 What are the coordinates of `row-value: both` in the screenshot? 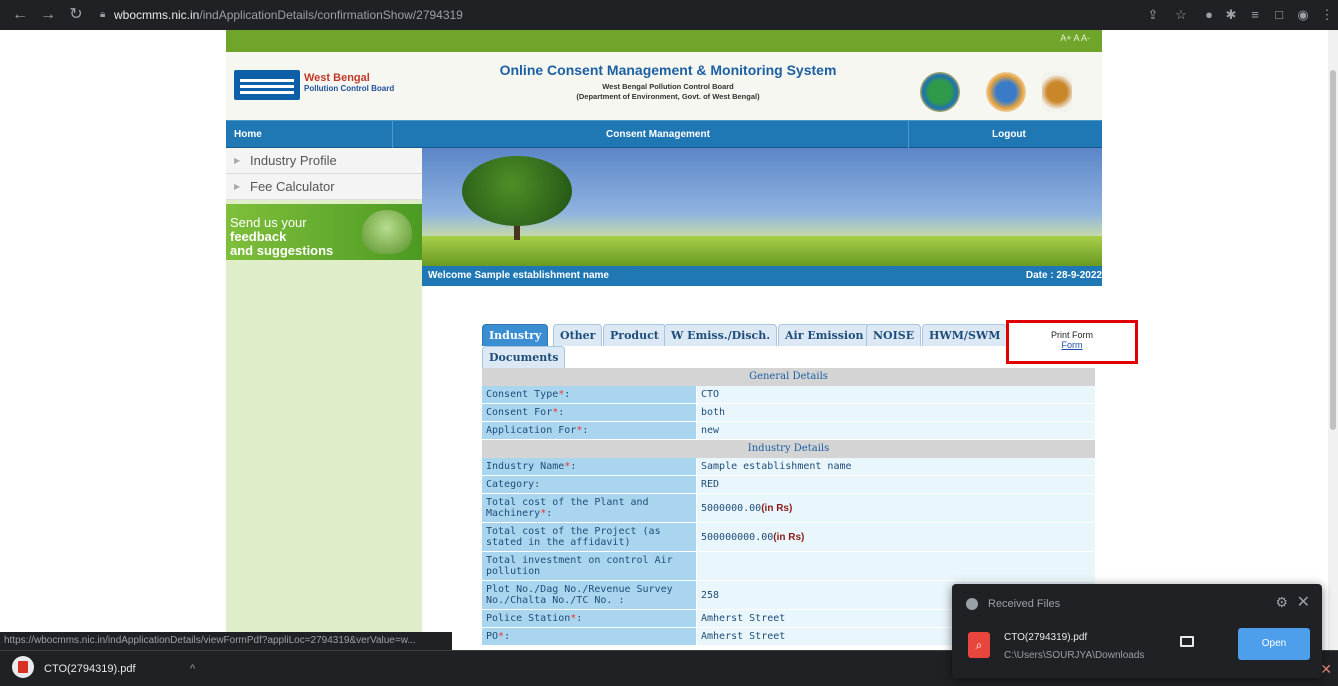 It's located at (895, 412).